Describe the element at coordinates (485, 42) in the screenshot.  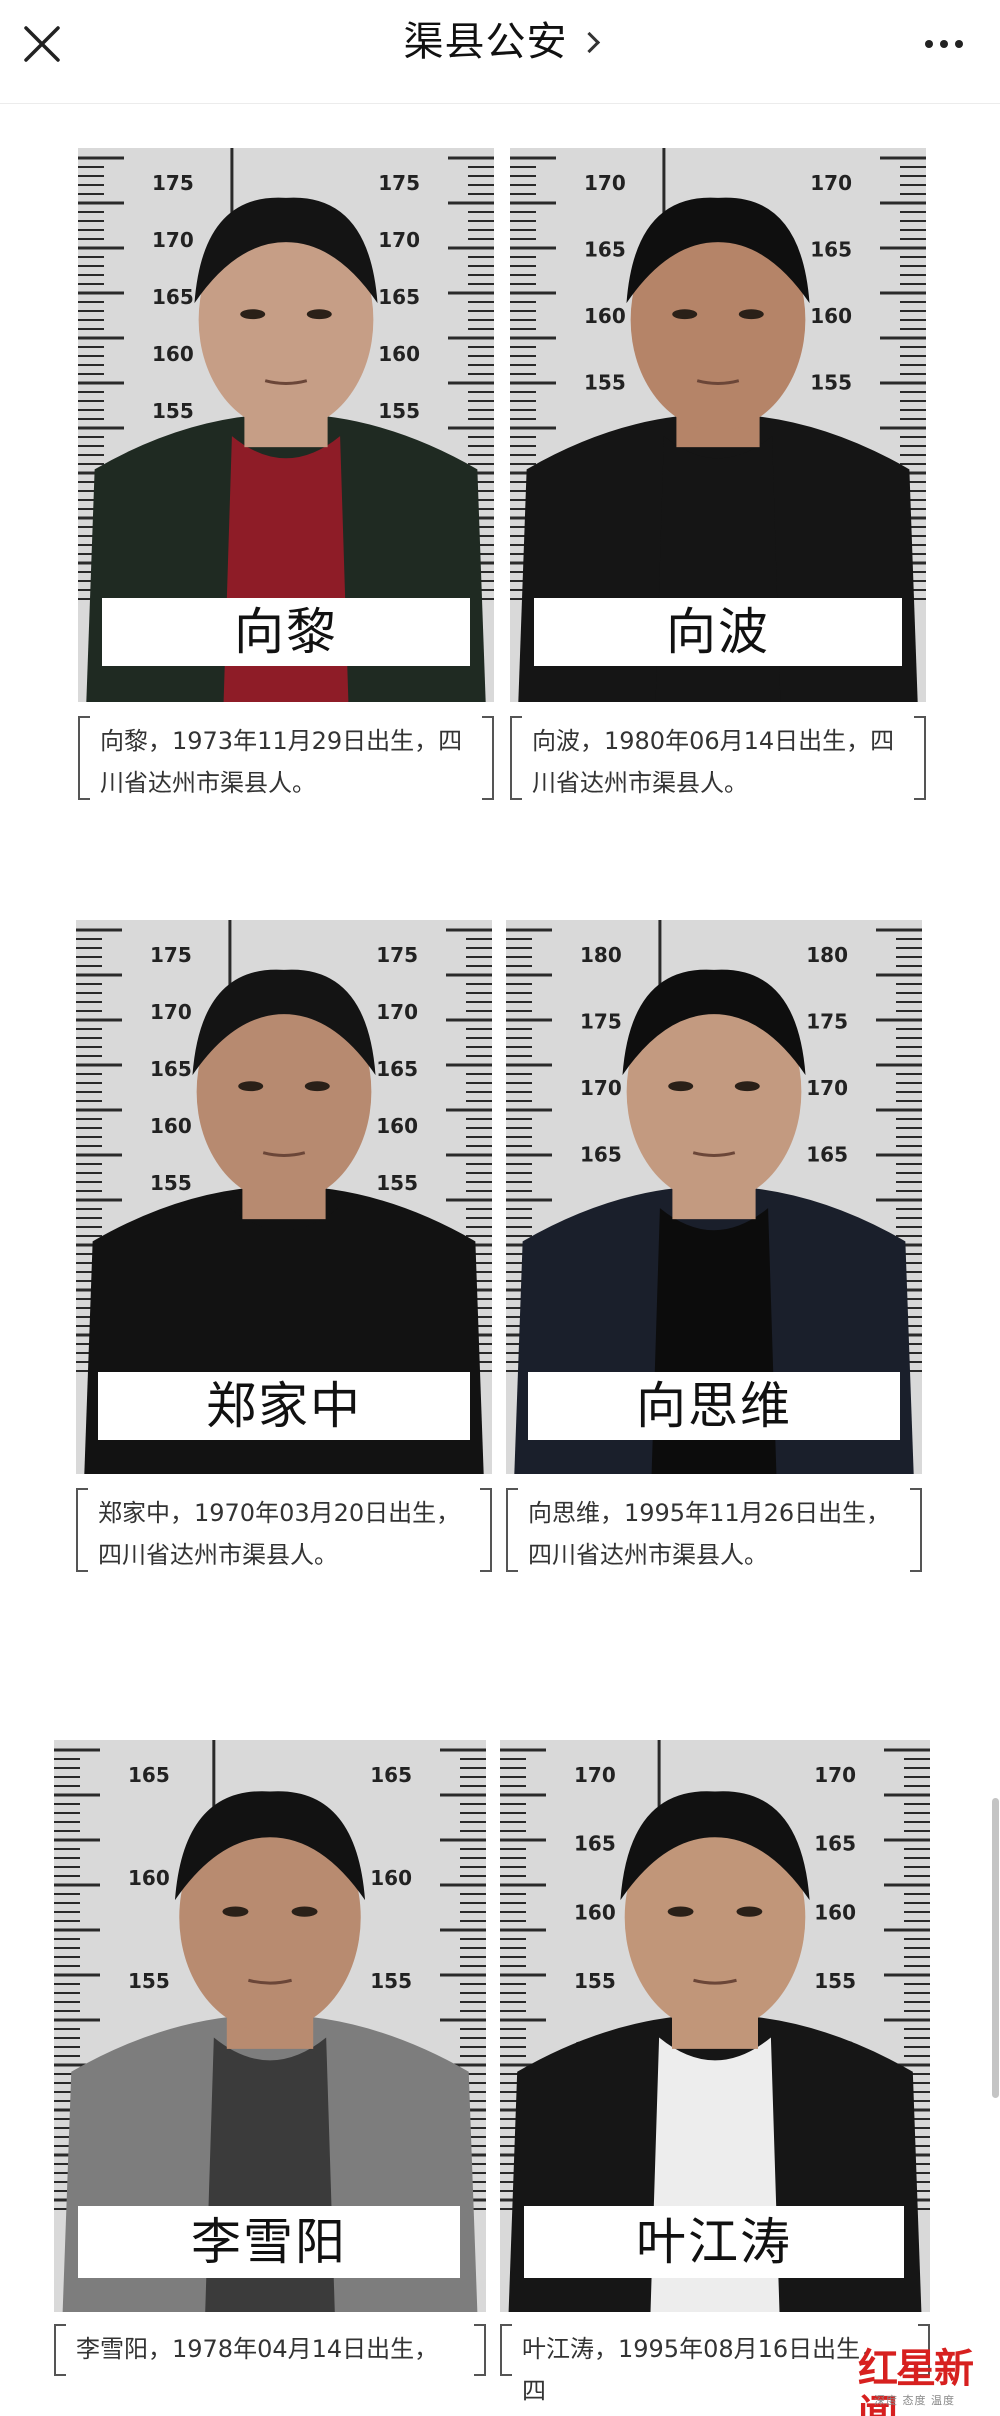
I see `account-title: 渠县公安` at that location.